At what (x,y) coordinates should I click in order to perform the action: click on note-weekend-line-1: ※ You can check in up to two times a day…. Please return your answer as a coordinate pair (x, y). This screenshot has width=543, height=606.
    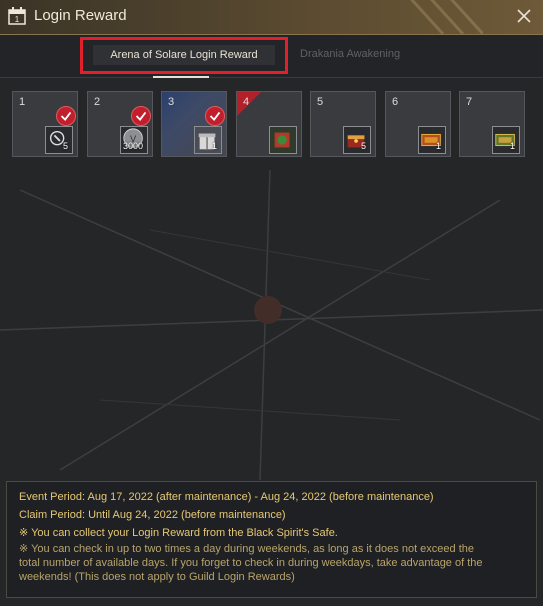
    Looking at the image, I should click on (247, 549).